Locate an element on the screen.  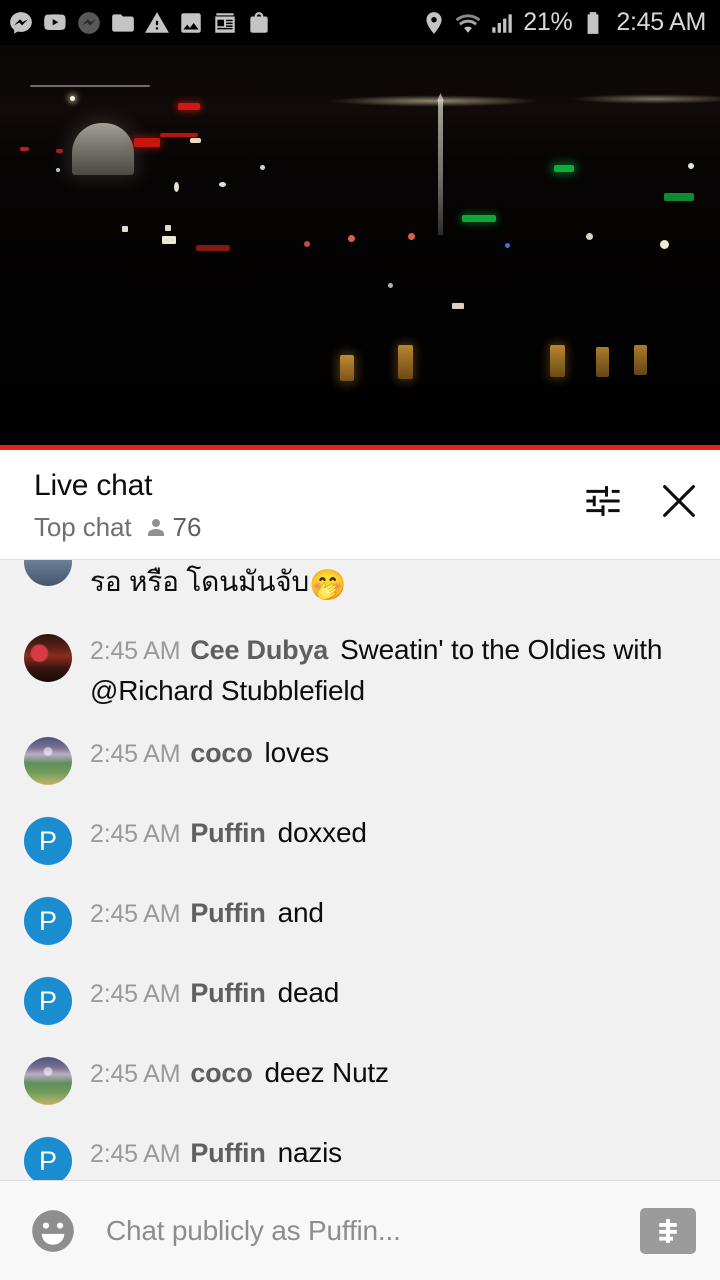
chat-settings-button is located at coordinates (603, 501).